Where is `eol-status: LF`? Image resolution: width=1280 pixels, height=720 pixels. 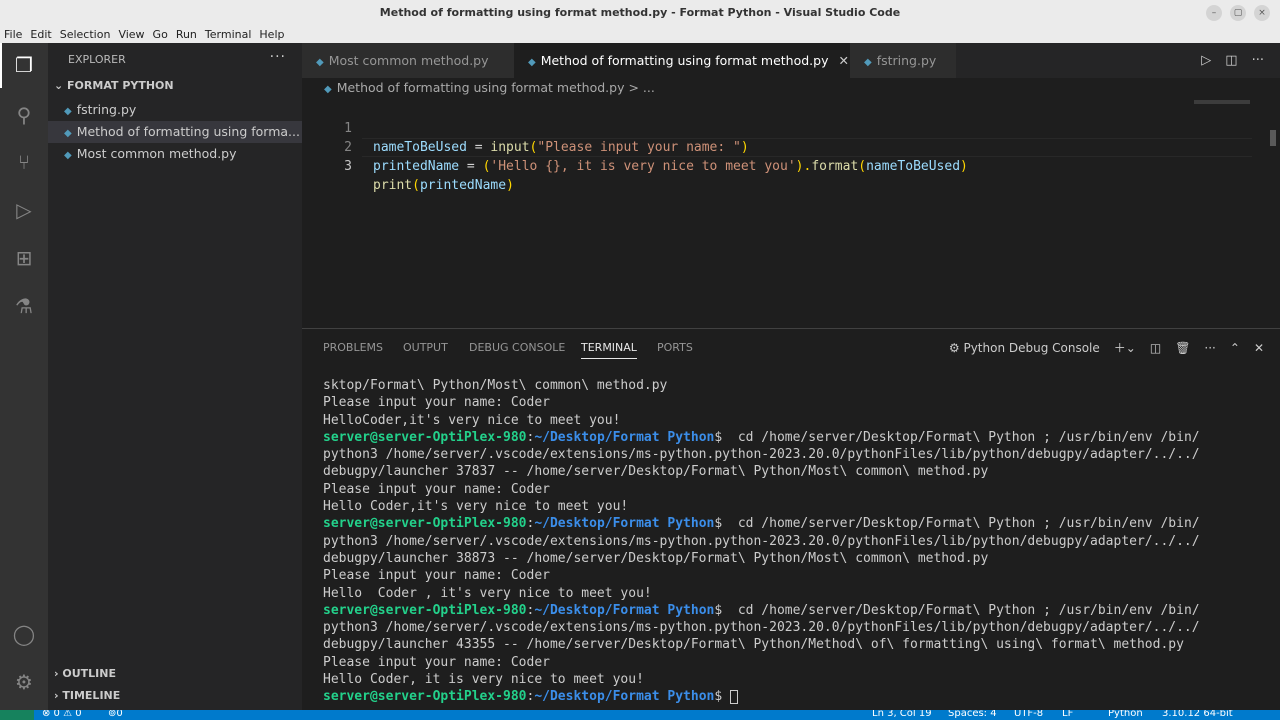
eol-status: LF is located at coordinates (1067, 714).